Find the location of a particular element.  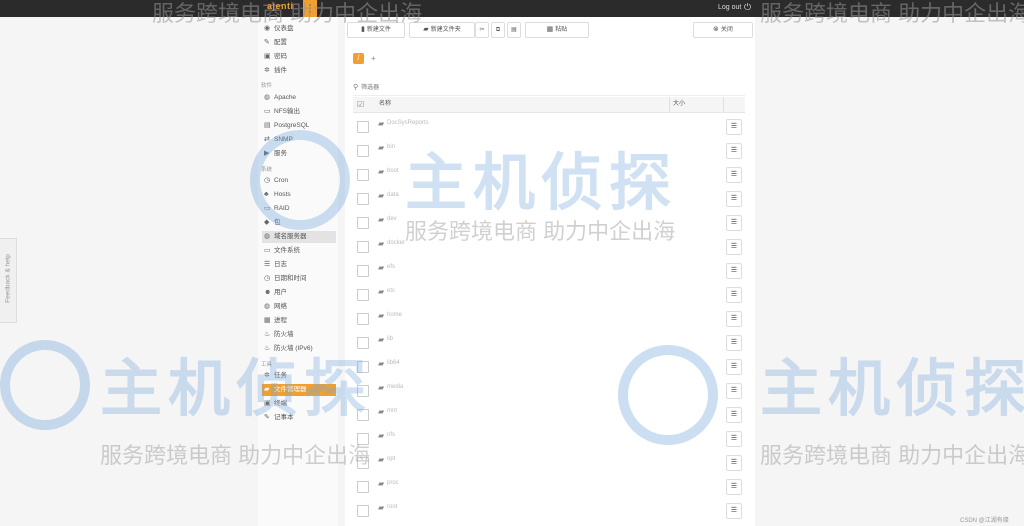

feedback-tab: Feedback & help is located at coordinates (8, 280).